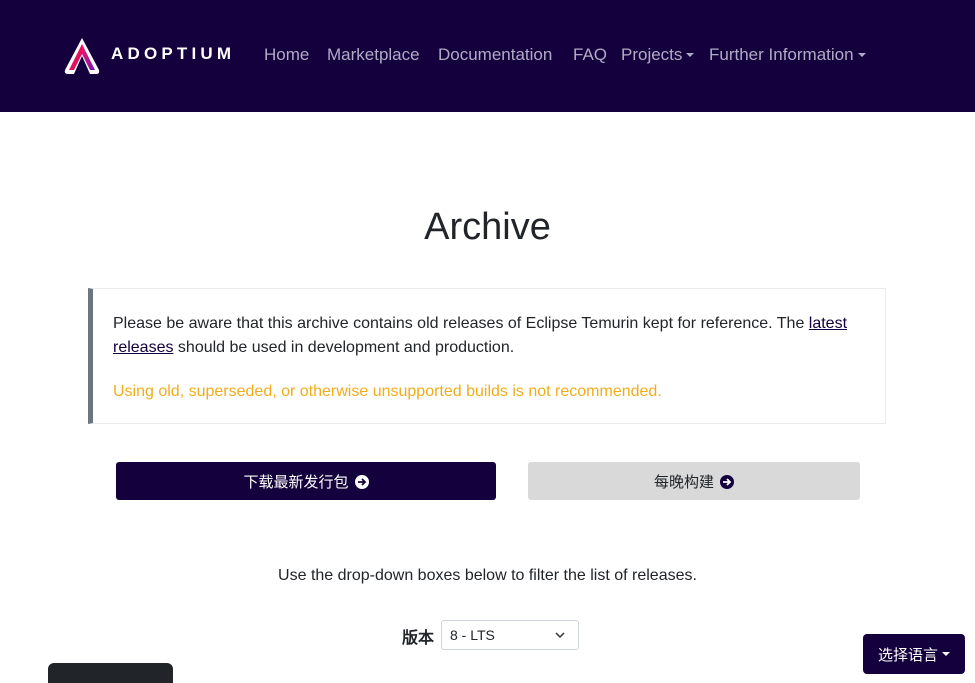  Describe the element at coordinates (495, 55) in the screenshot. I see `nav-documentation: Documentation` at that location.